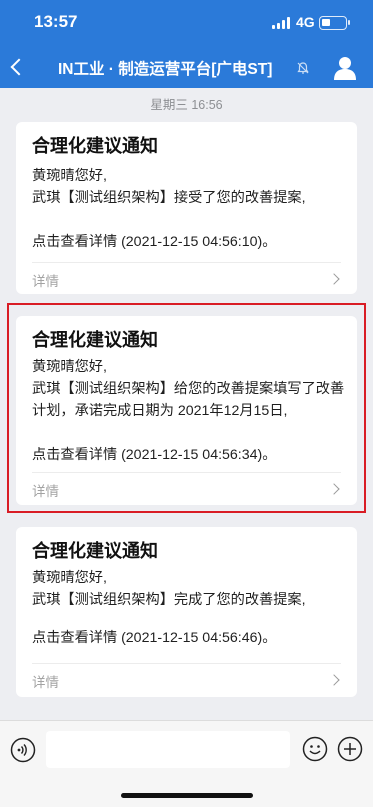  I want to click on card-line: 点击查看详情 (2021-12-15 04:56:10)。, so click(154, 242).